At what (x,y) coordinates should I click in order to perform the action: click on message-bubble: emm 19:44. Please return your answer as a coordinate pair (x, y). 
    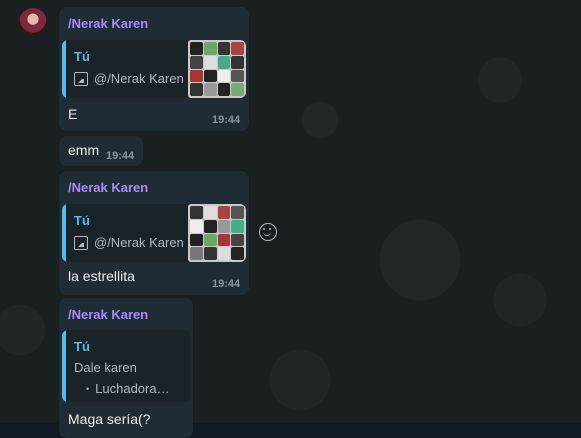
    Looking at the image, I should click on (101, 151).